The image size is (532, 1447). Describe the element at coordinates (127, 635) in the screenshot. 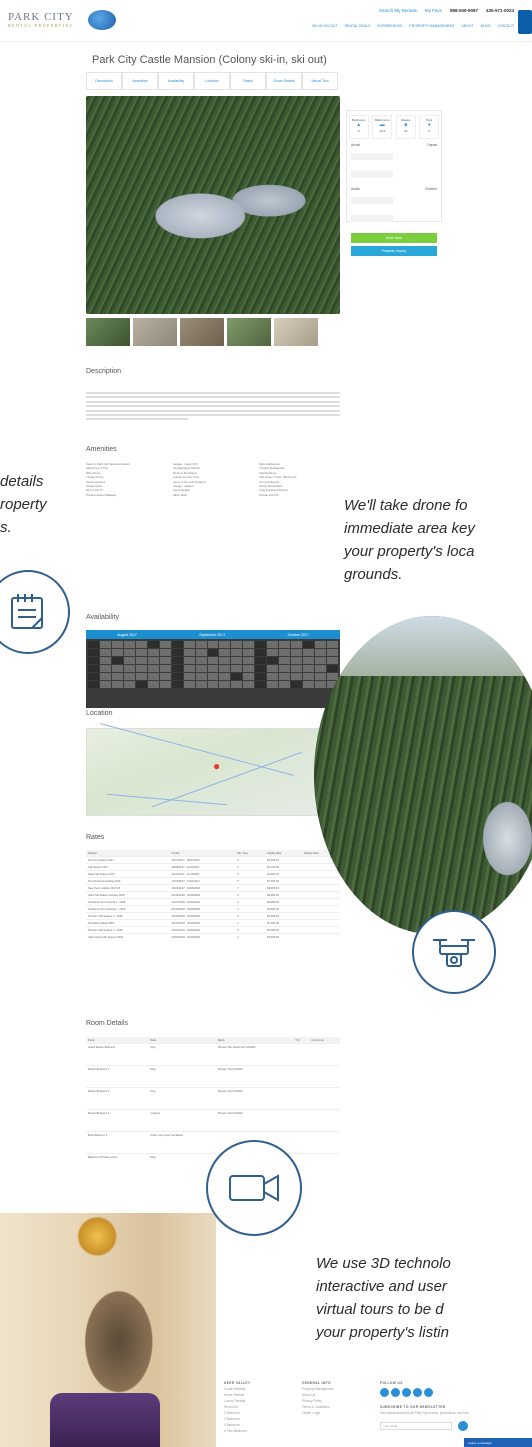

I see `calendar-month: August 2017` at that location.